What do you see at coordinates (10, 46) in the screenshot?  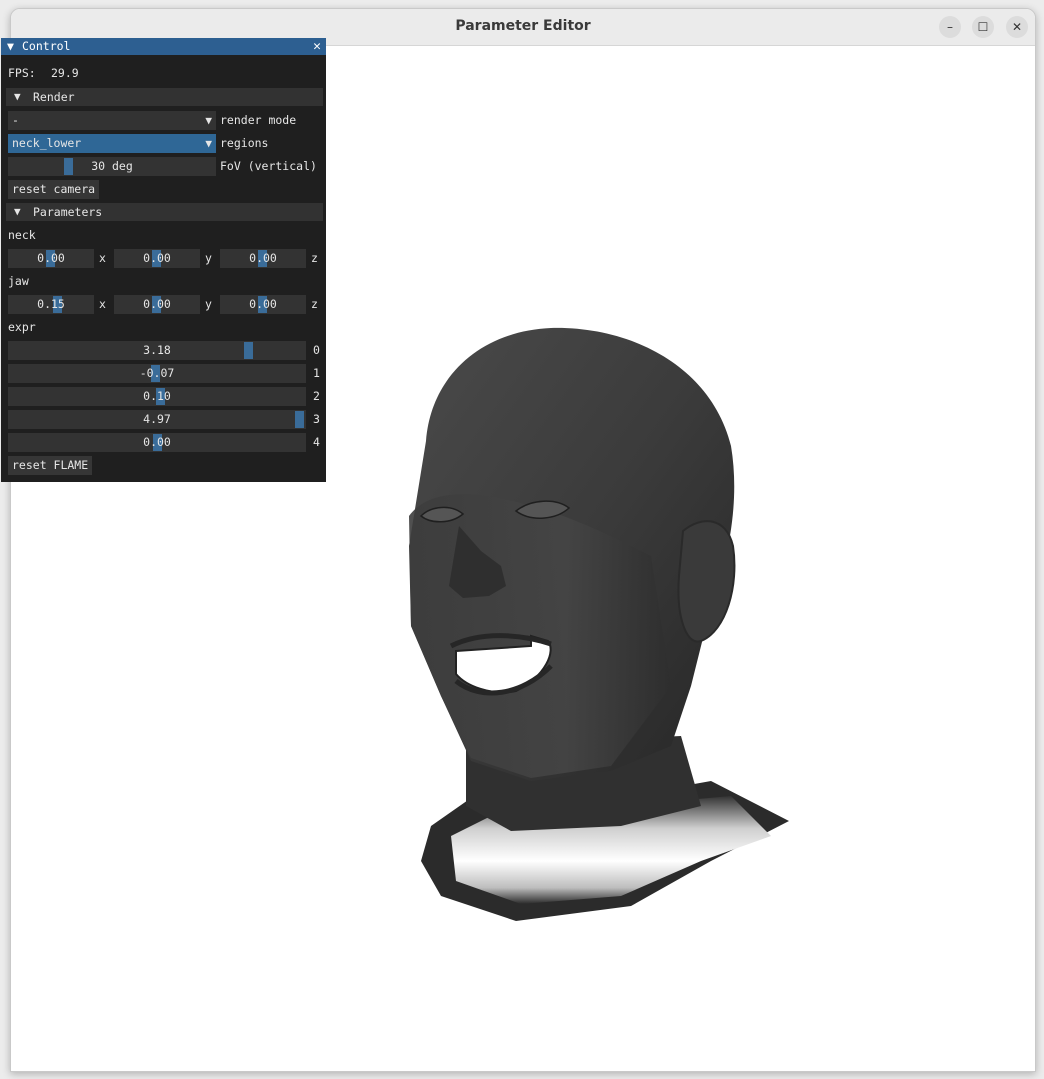 I see `collapse-icon: ▼` at bounding box center [10, 46].